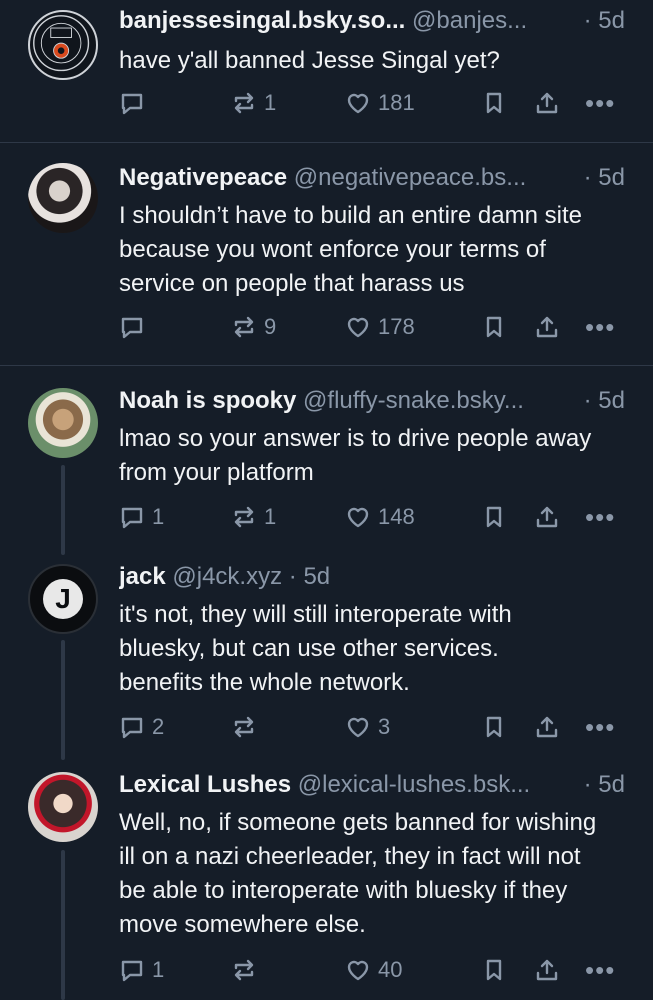 The image size is (653, 1000). I want to click on post-text: have y'all banned Jesse Singal yet?, so click(309, 60).